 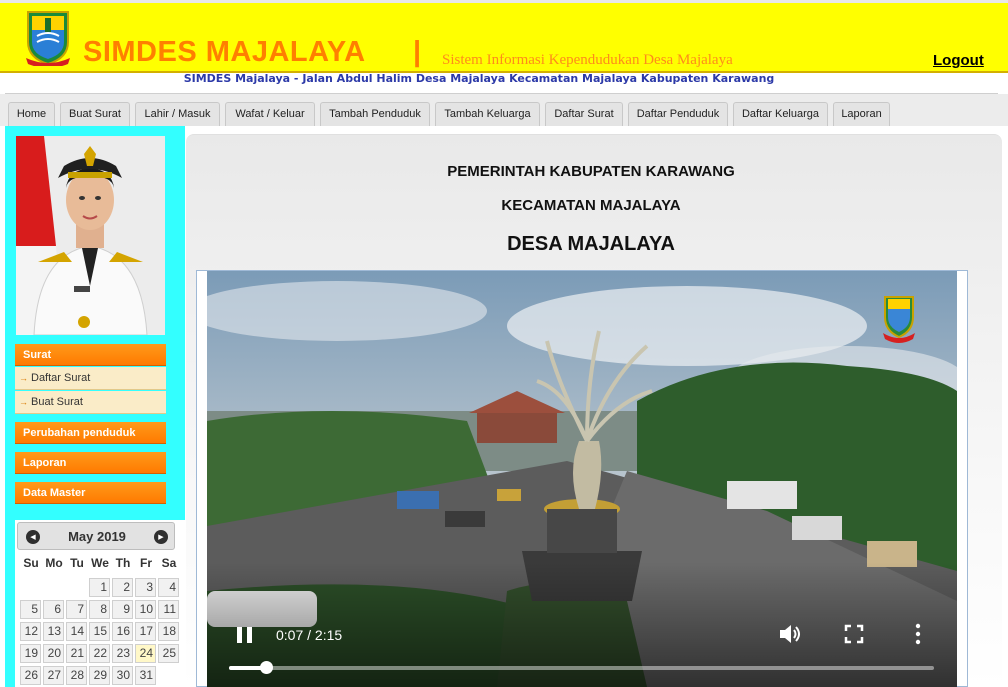 I want to click on calendar-day: 31, so click(x=145, y=675).